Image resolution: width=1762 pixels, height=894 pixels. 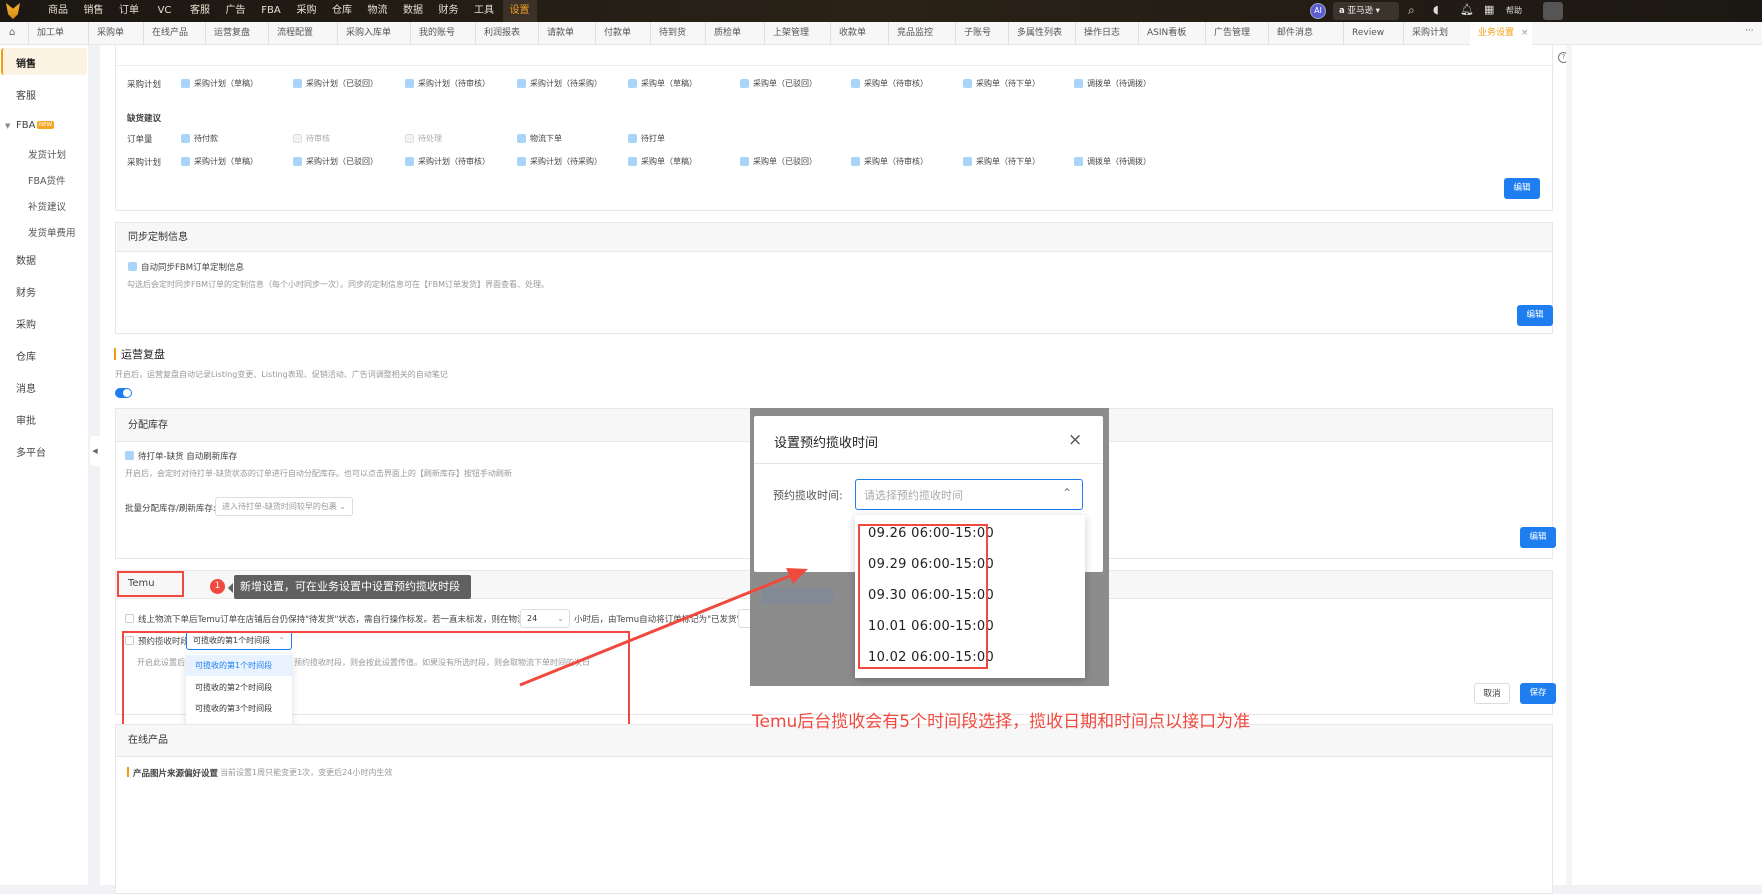 What do you see at coordinates (663, 627) in the screenshot?
I see `annotation-arrow` at bounding box center [663, 627].